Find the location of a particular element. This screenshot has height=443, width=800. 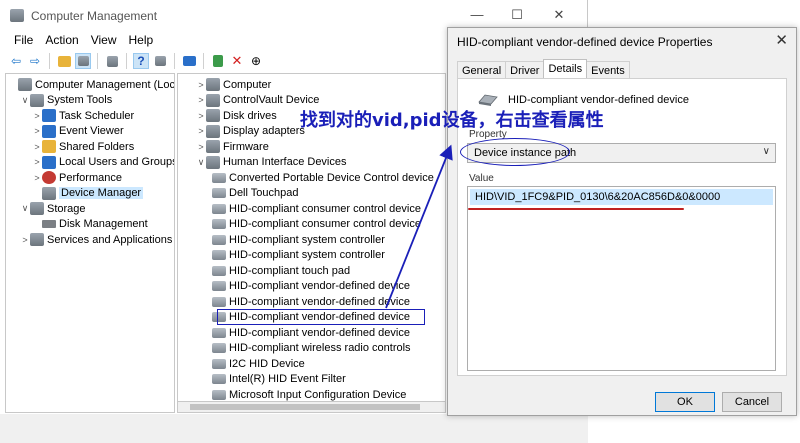

device-tree-label: HID-compliant consumer control device is located at coordinates (325, 224).